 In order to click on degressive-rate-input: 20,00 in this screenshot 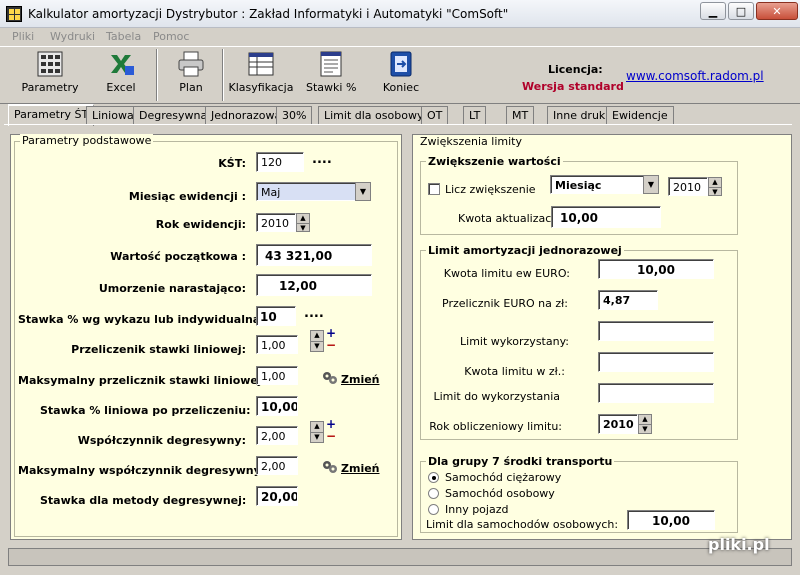, I will do `click(277, 496)`.